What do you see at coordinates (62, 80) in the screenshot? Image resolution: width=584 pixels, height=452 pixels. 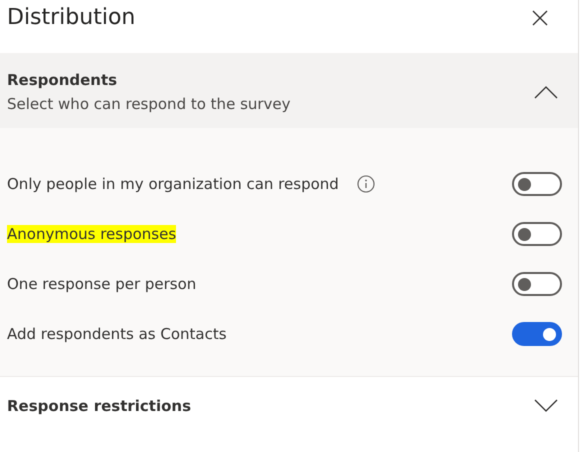 I see `section-title: Respondents` at bounding box center [62, 80].